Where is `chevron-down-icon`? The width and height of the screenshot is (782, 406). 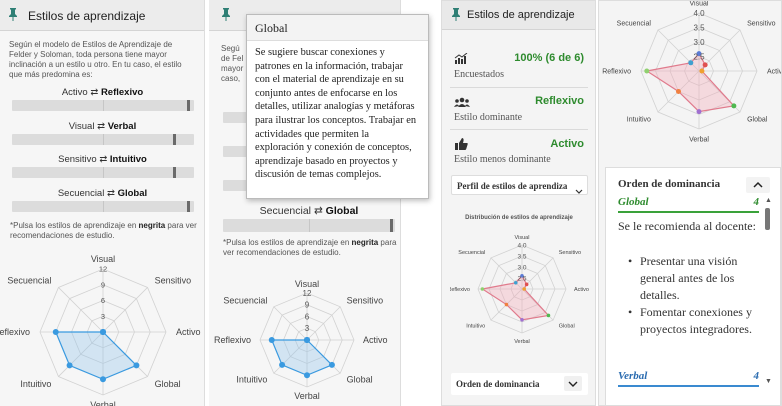 chevron-down-icon is located at coordinates (579, 191).